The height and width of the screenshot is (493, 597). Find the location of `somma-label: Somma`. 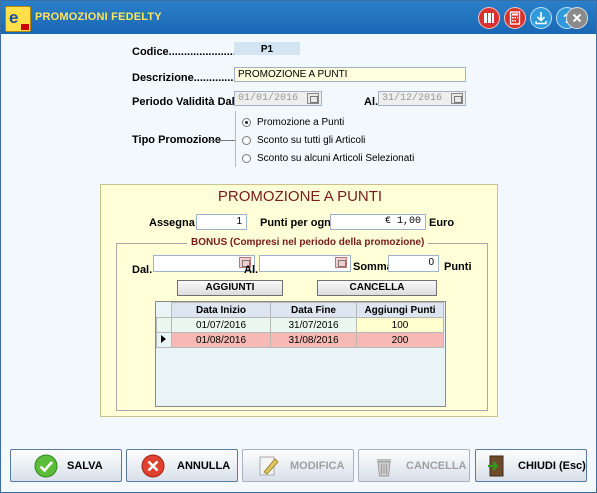

somma-label: Somma is located at coordinates (373, 267).